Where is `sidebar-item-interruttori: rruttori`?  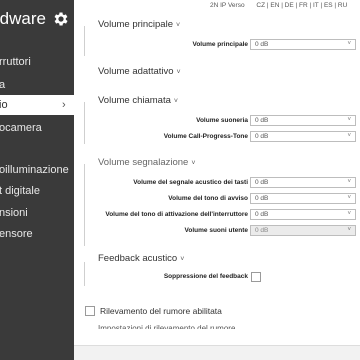
sidebar-item-interruttori: rruttori is located at coordinates (37, 62).